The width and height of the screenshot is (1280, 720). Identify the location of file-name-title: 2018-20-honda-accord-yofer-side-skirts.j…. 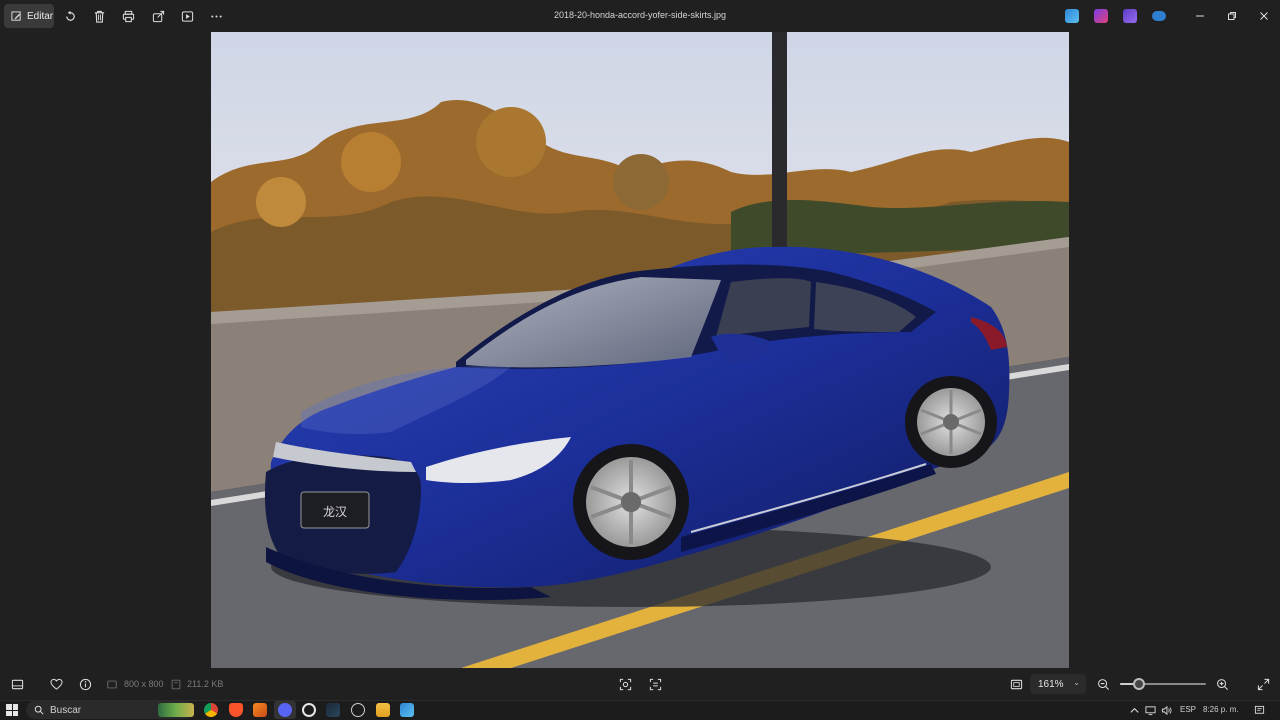
(640, 15).